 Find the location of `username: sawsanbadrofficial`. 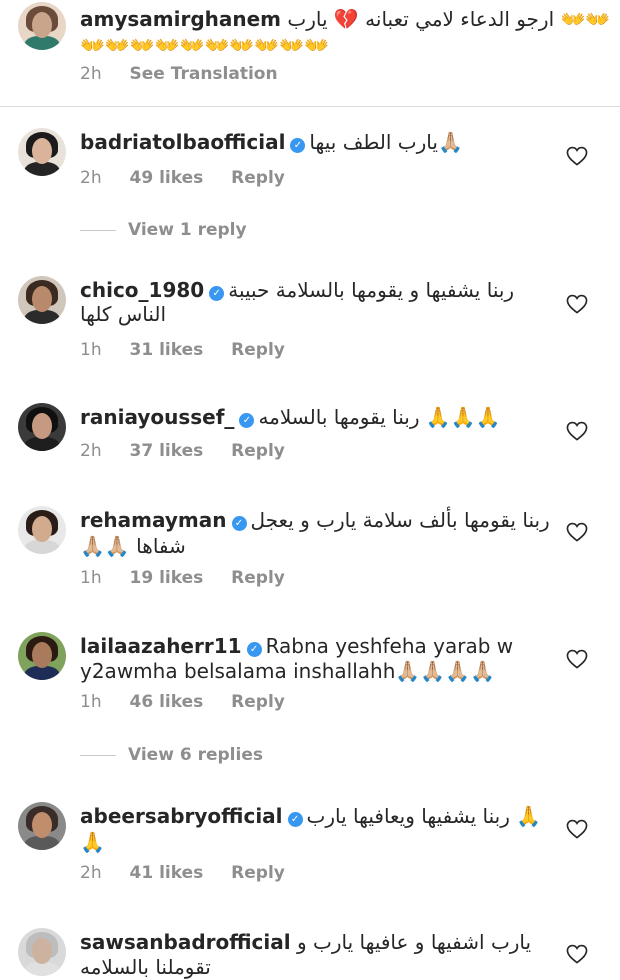

username: sawsanbadrofficial is located at coordinates (185, 942).